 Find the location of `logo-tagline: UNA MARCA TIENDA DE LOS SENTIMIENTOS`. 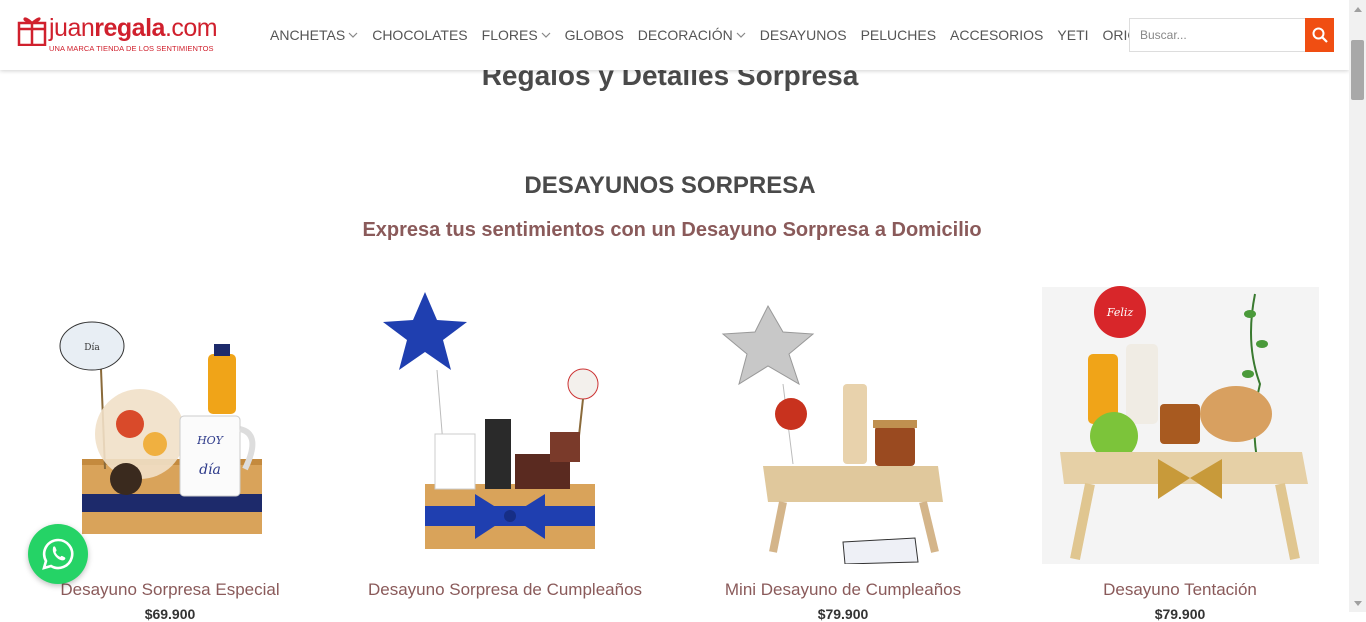

logo-tagline: UNA MARCA TIENDA DE LOS SENTIMIENTOS is located at coordinates (131, 48).